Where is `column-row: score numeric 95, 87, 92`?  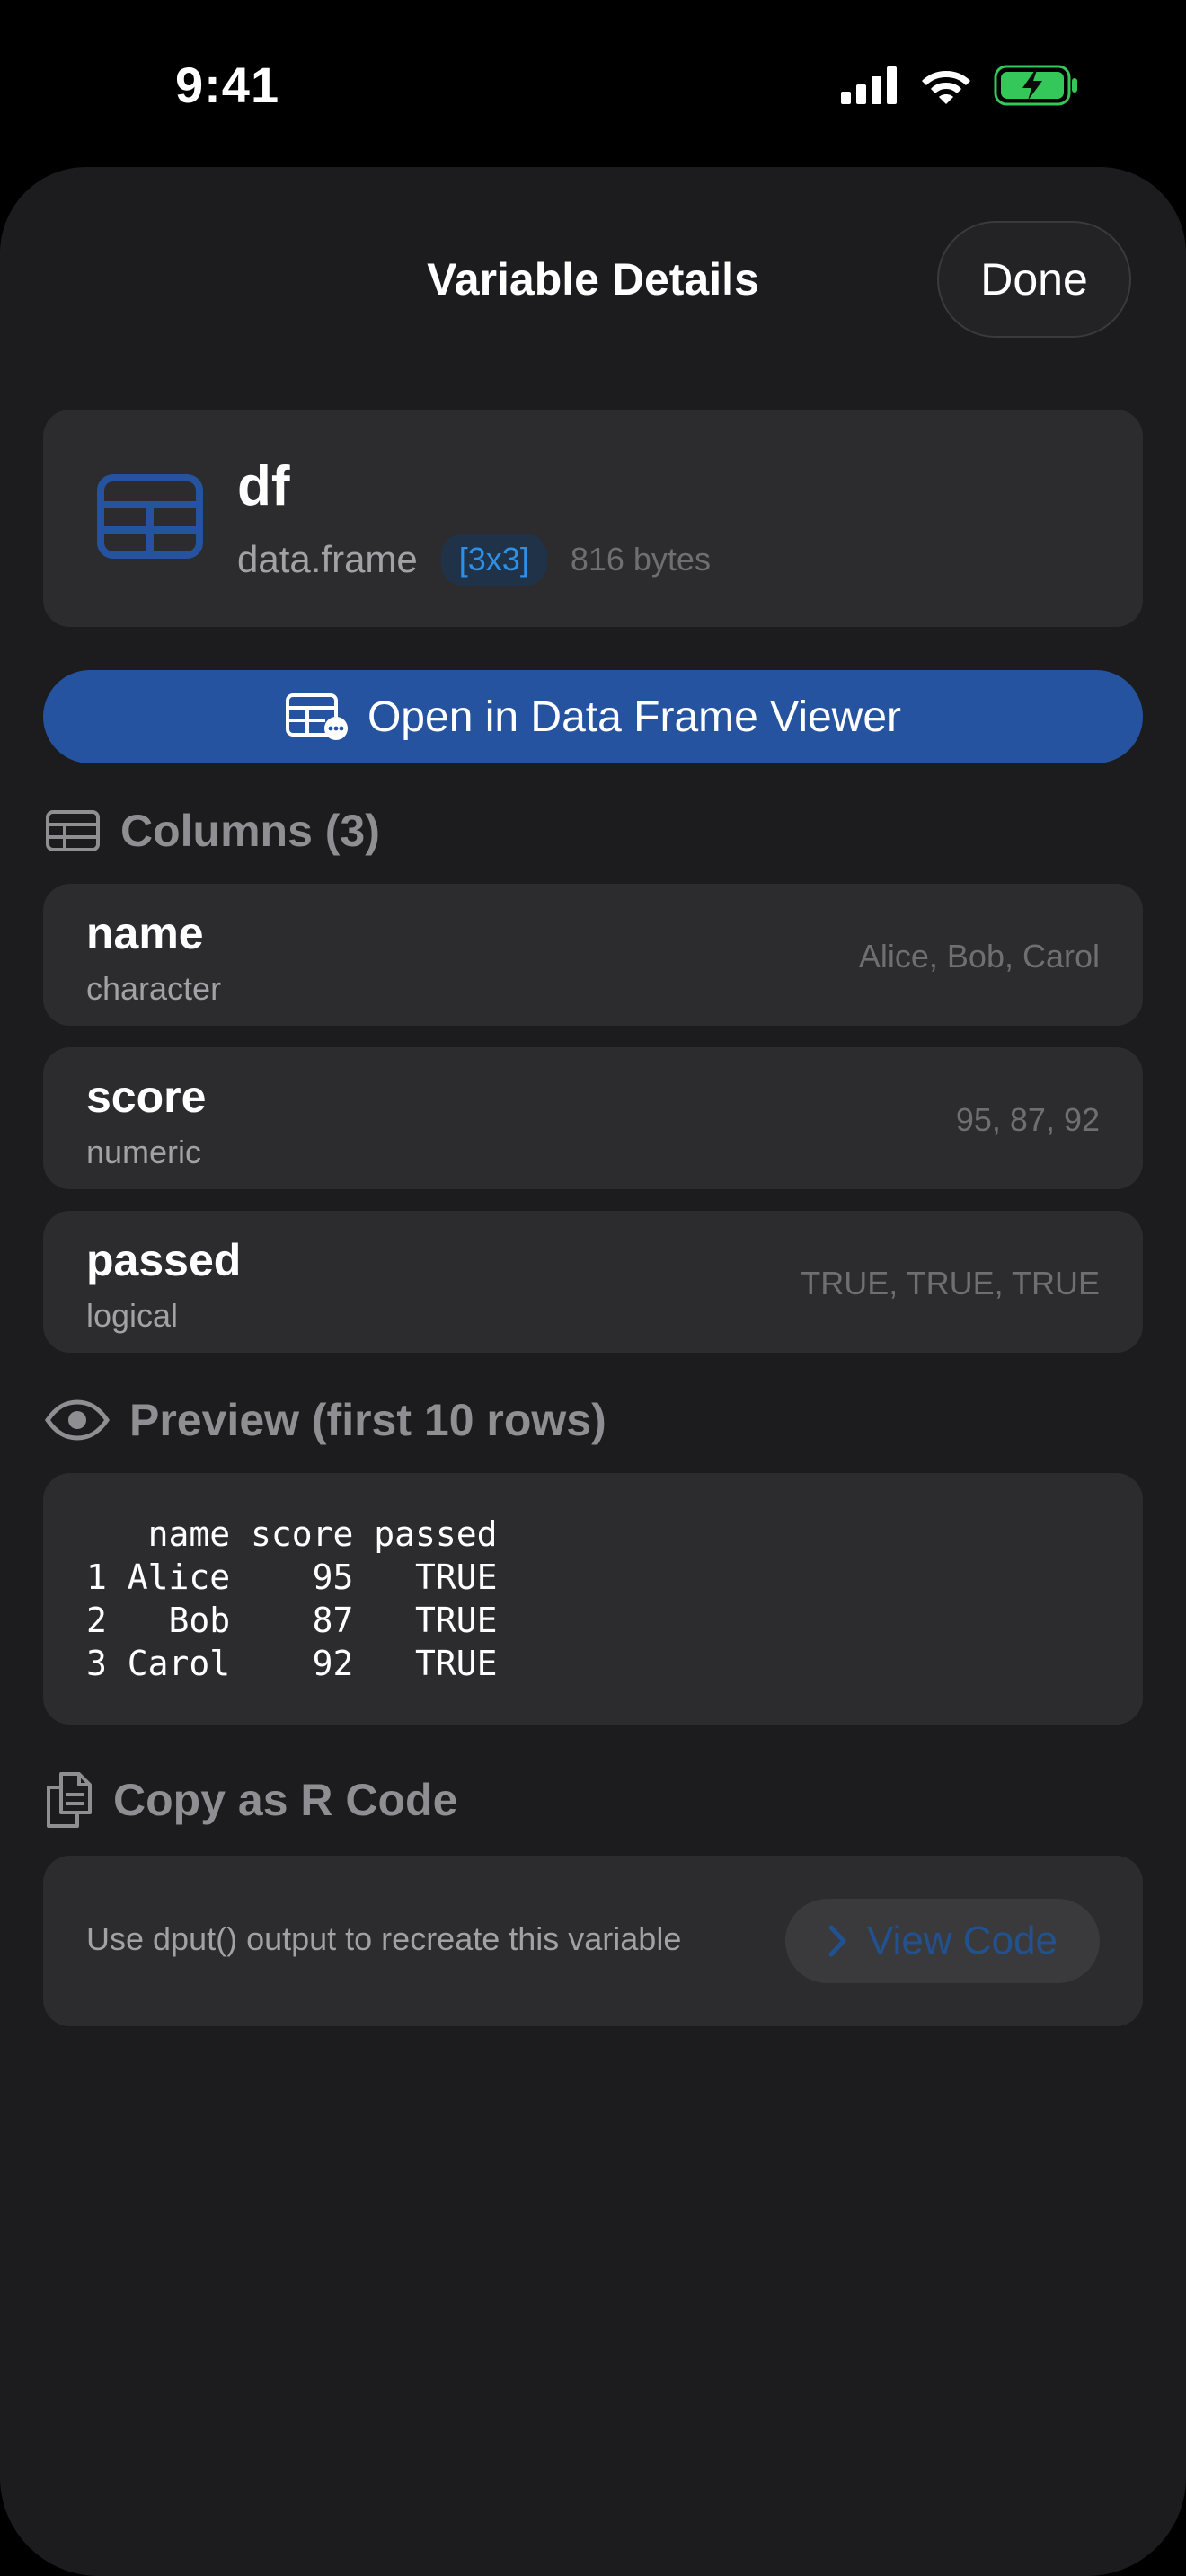 column-row: score numeric 95, 87, 92 is located at coordinates (593, 1118).